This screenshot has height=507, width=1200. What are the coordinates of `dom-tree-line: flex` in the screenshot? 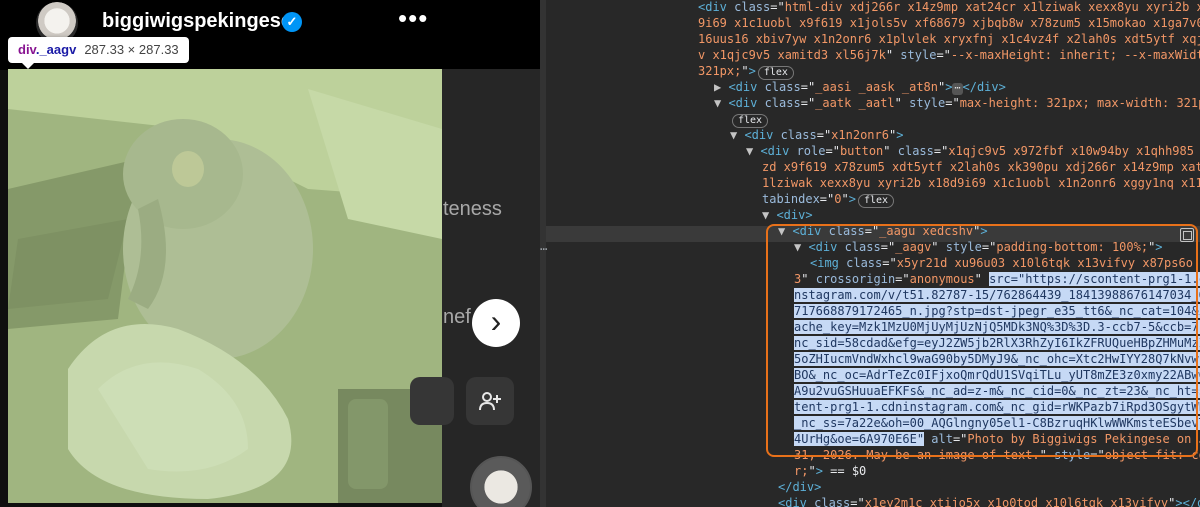 It's located at (749, 119).